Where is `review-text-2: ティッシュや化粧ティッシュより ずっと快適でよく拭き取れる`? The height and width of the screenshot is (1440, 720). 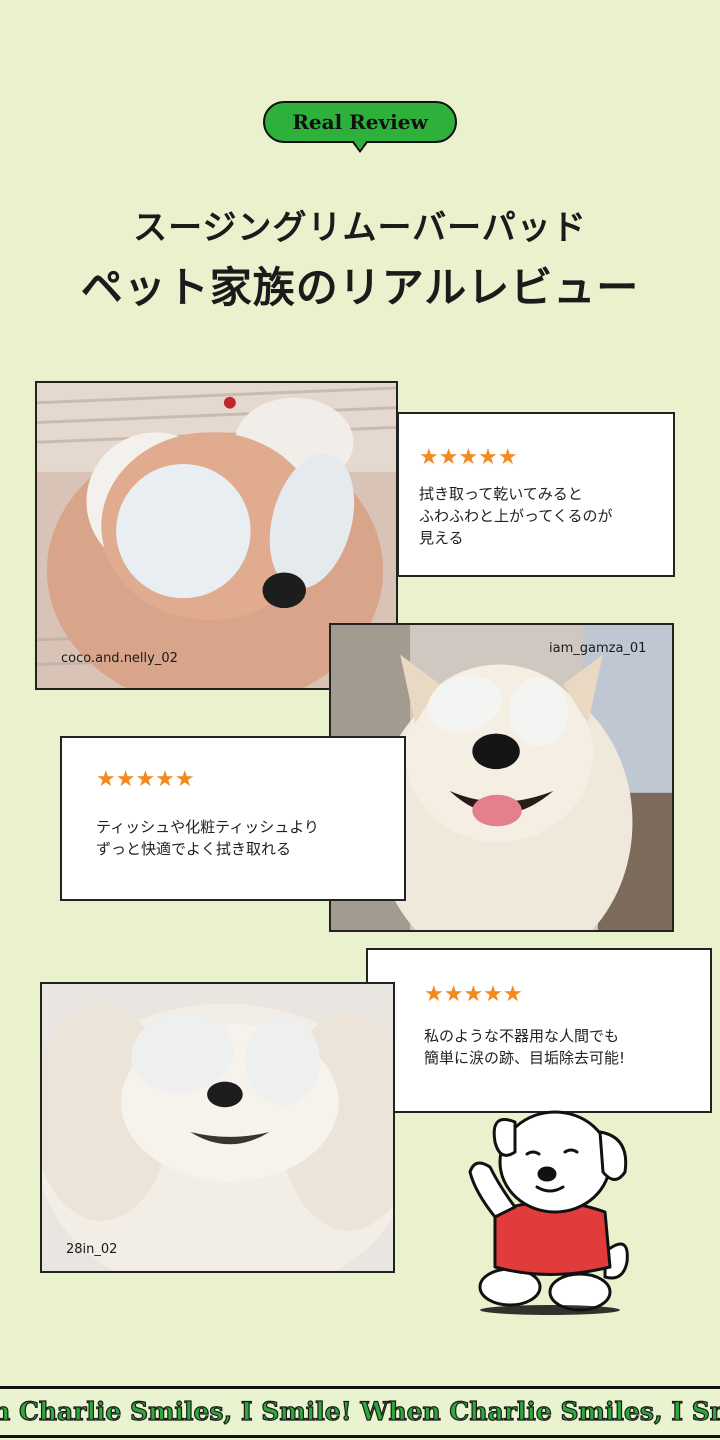 review-text-2: ティッシュや化粧ティッシュより ずっと快適でよく拭き取れる is located at coordinates (207, 838).